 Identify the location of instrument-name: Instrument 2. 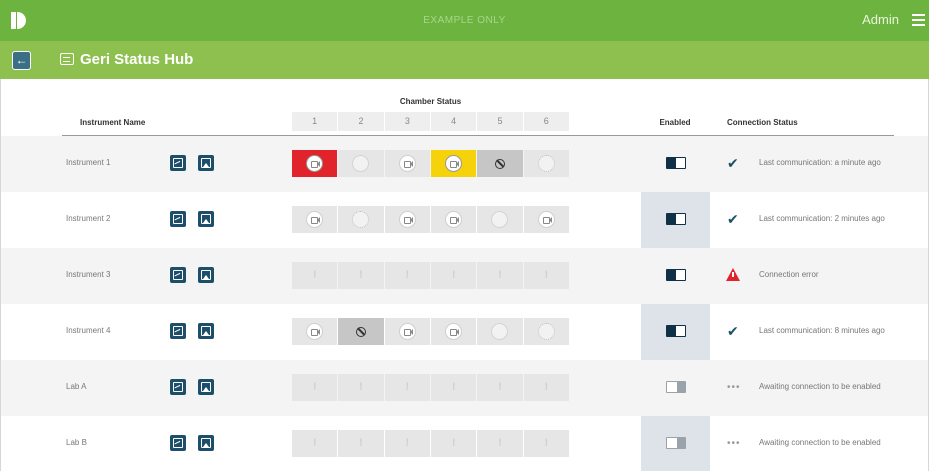
(88, 218).